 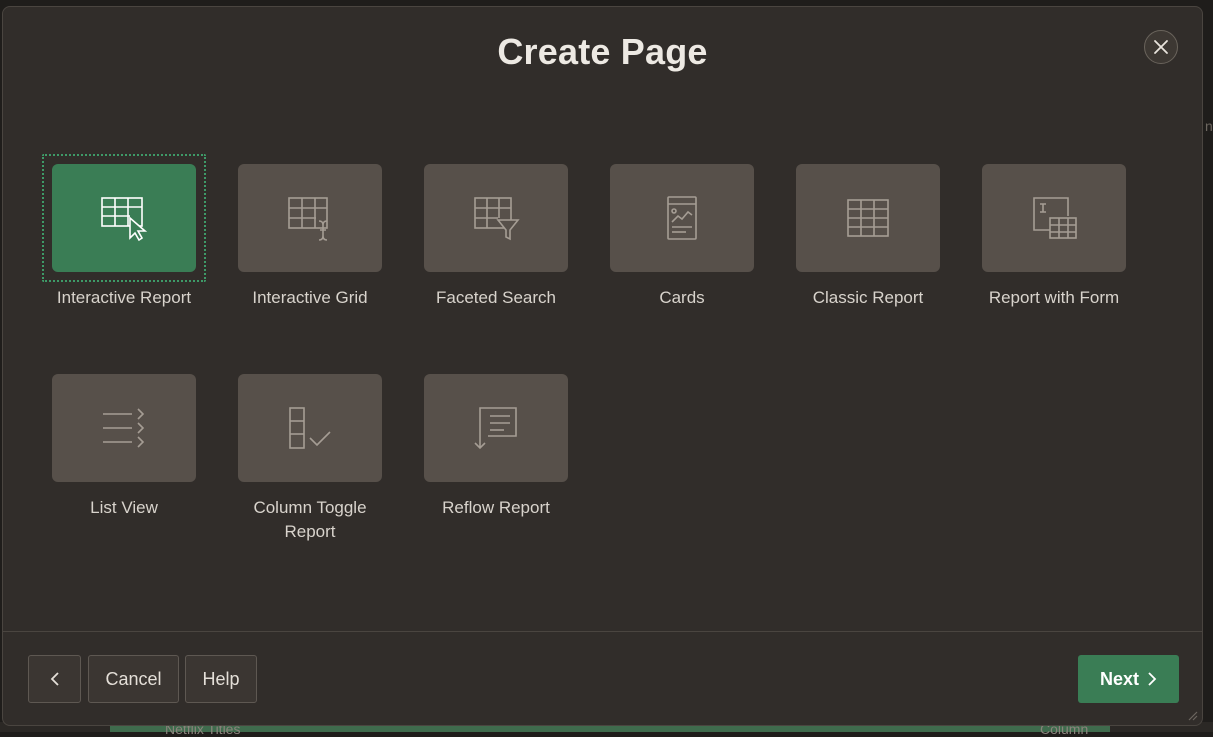 I want to click on tile-faceted-search: Faceted Search, so click(x=496, y=237).